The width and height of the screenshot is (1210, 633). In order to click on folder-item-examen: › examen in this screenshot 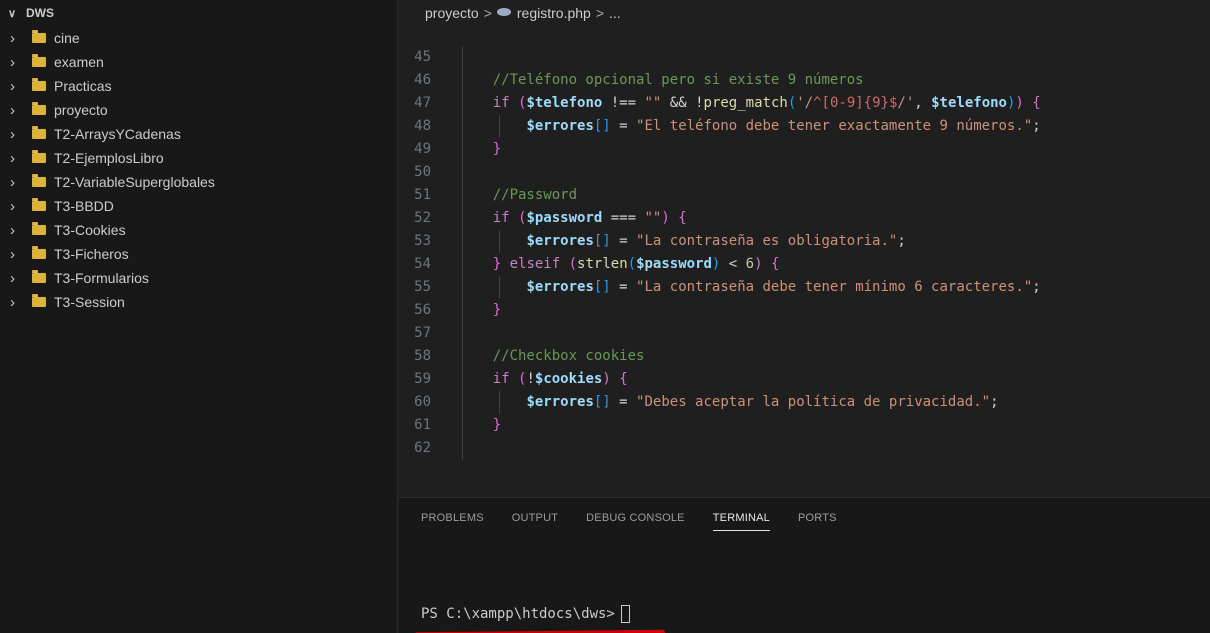, I will do `click(198, 62)`.